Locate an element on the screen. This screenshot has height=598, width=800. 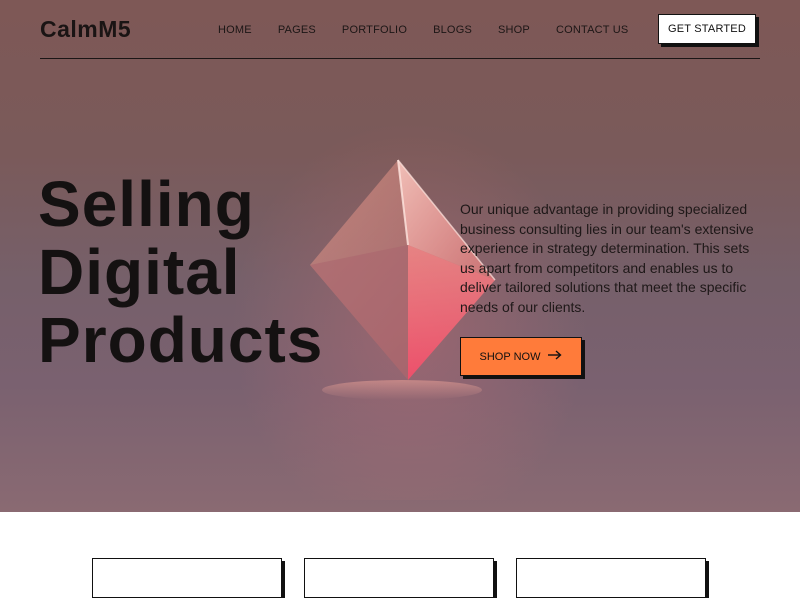
logo: CalmM5 is located at coordinates (85, 29).